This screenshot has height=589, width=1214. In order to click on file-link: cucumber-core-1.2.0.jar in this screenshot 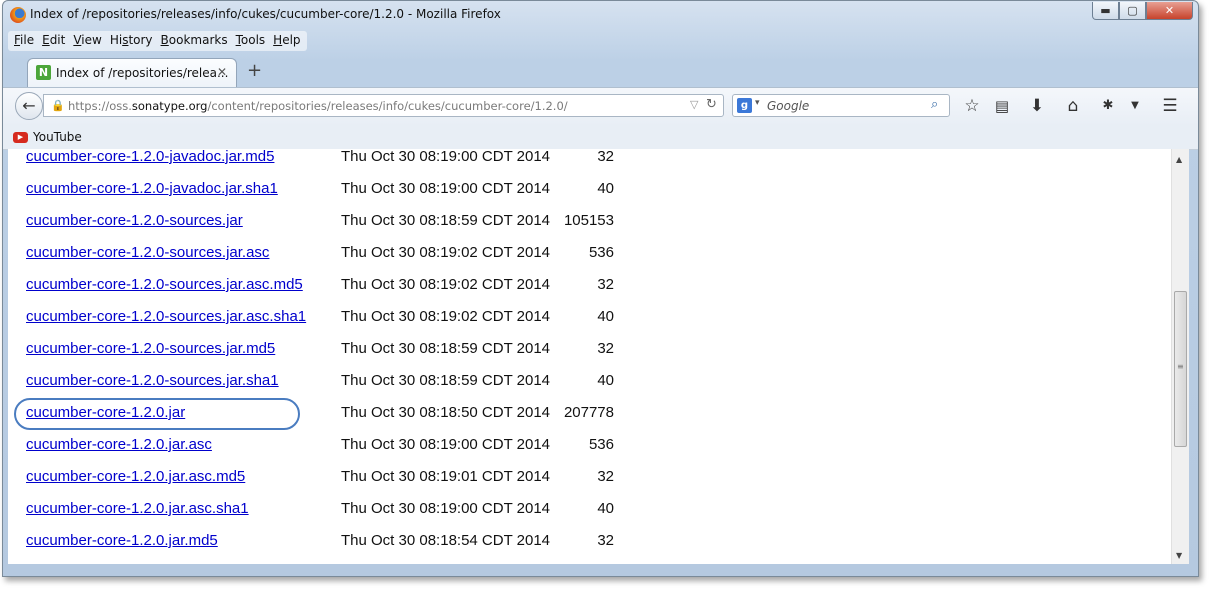, I will do `click(105, 412)`.